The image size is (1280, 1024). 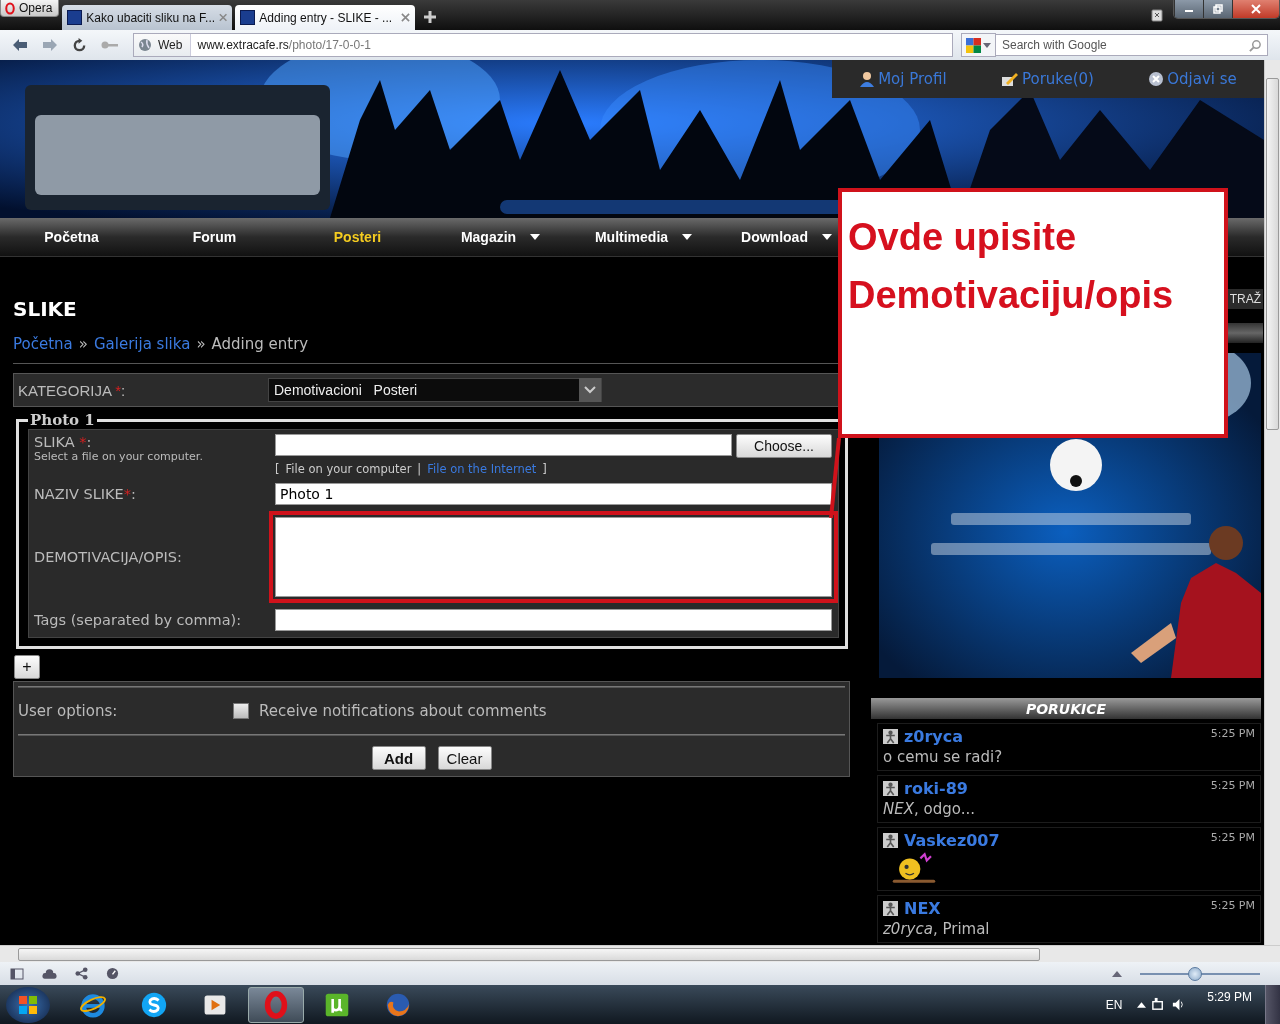 I want to click on search-engine-button, so click(x=978, y=45).